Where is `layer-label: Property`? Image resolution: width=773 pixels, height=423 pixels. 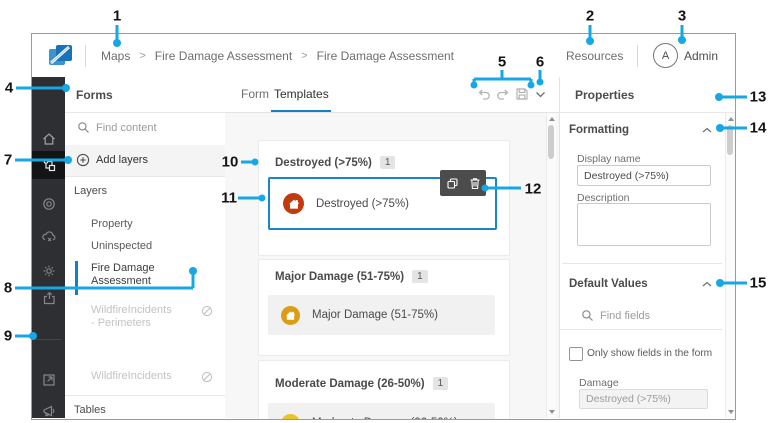 layer-label: Property is located at coordinates (112, 224).